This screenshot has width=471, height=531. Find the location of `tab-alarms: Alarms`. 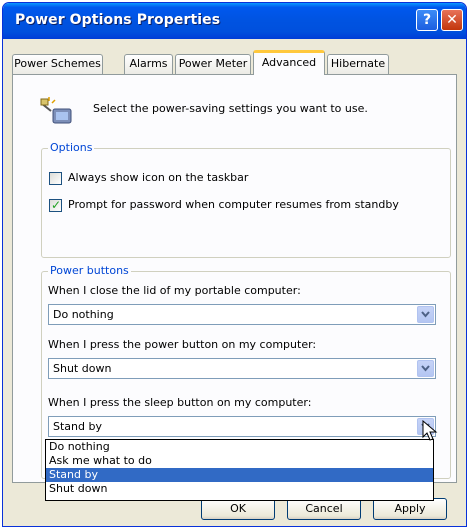

tab-alarms: Alarms is located at coordinates (148, 64).